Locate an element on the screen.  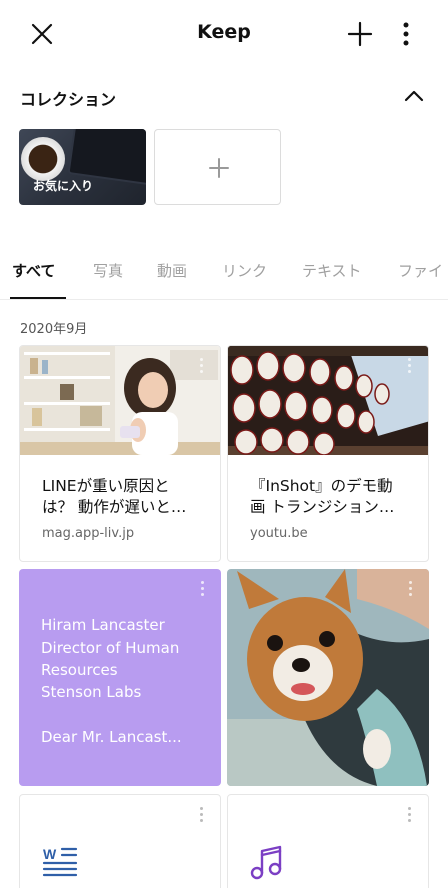
active-tab-indicator is located at coordinates (38, 298).